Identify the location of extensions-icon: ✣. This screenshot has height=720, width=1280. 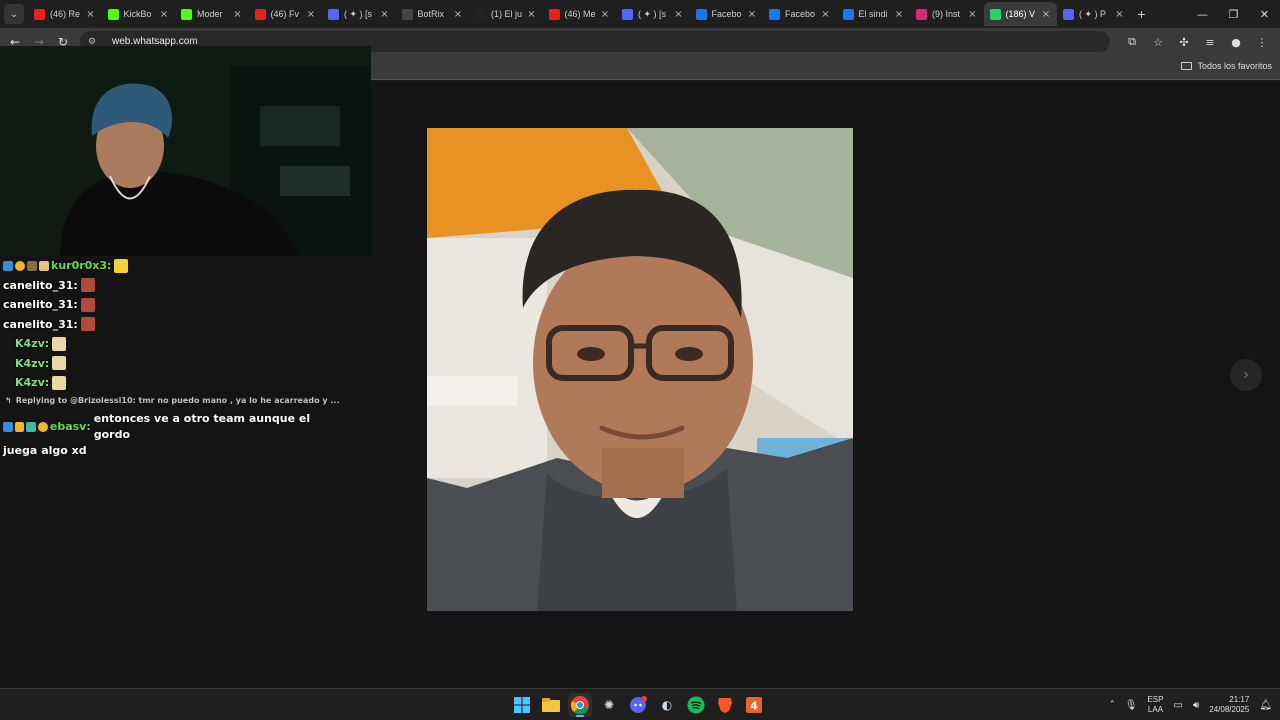
(1184, 42).